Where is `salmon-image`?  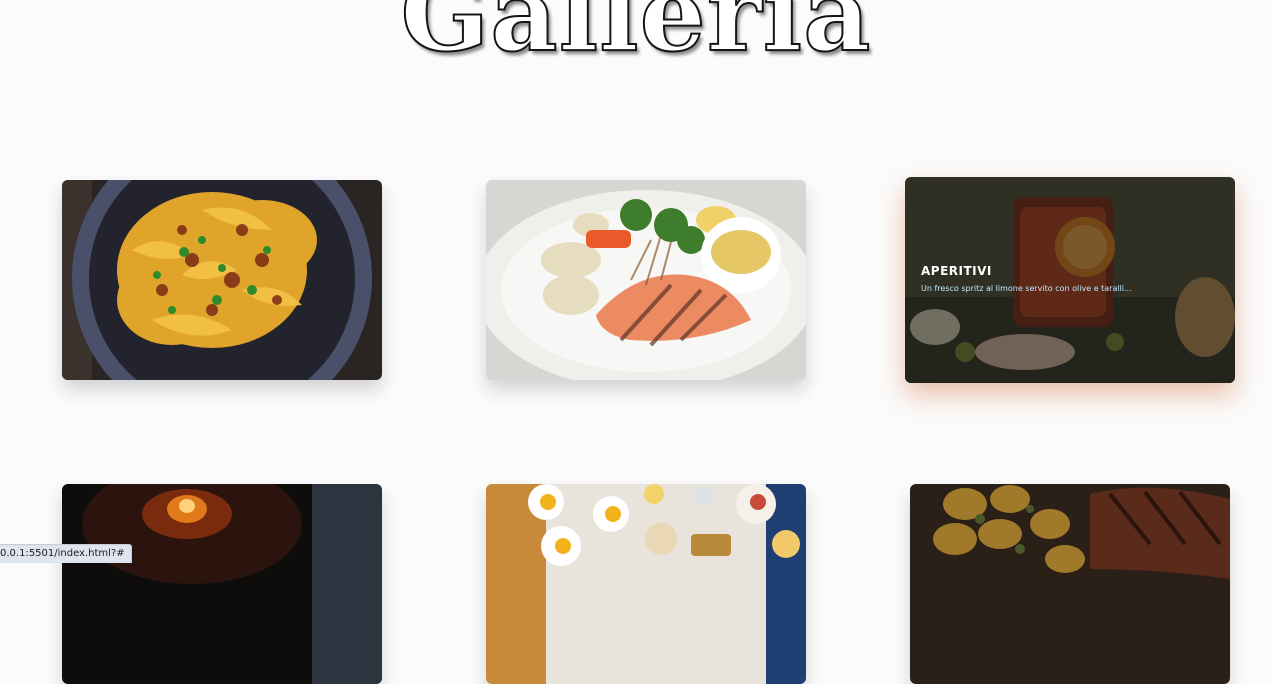
salmon-image is located at coordinates (646, 280).